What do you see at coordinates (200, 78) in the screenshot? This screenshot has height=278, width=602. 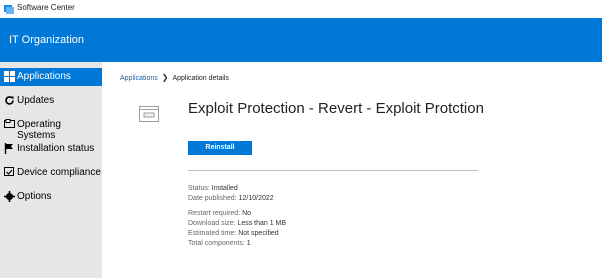 I see `breadcrumb-current: Application details` at bounding box center [200, 78].